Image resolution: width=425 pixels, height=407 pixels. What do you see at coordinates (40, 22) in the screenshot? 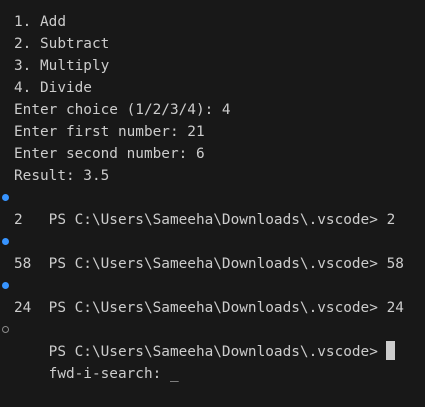
I see `output-line: 1. Add` at bounding box center [40, 22].